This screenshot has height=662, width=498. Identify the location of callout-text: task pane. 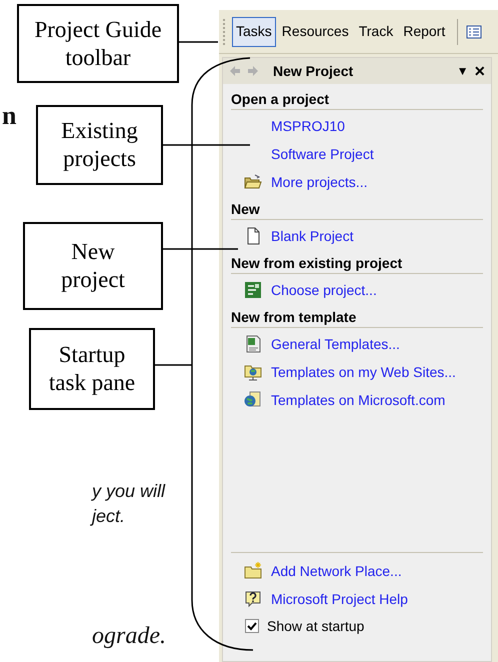
(92, 383).